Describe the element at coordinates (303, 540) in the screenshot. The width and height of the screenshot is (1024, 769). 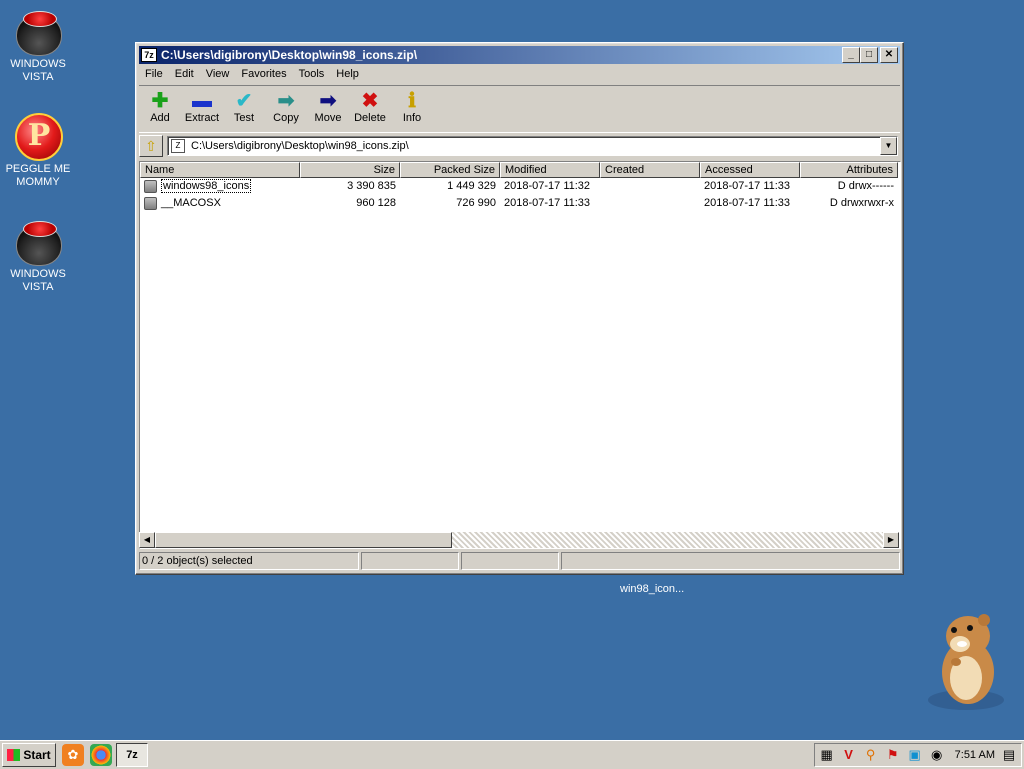
I see `scroll-thumb` at that location.